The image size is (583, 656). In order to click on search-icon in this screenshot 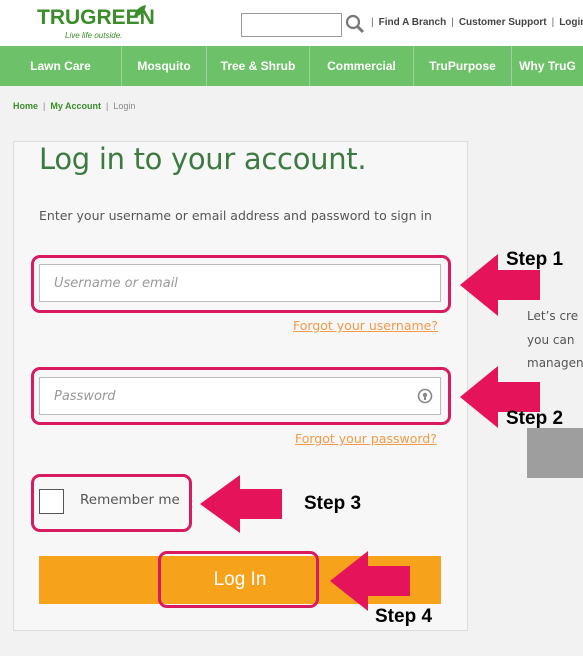, I will do `click(355, 24)`.